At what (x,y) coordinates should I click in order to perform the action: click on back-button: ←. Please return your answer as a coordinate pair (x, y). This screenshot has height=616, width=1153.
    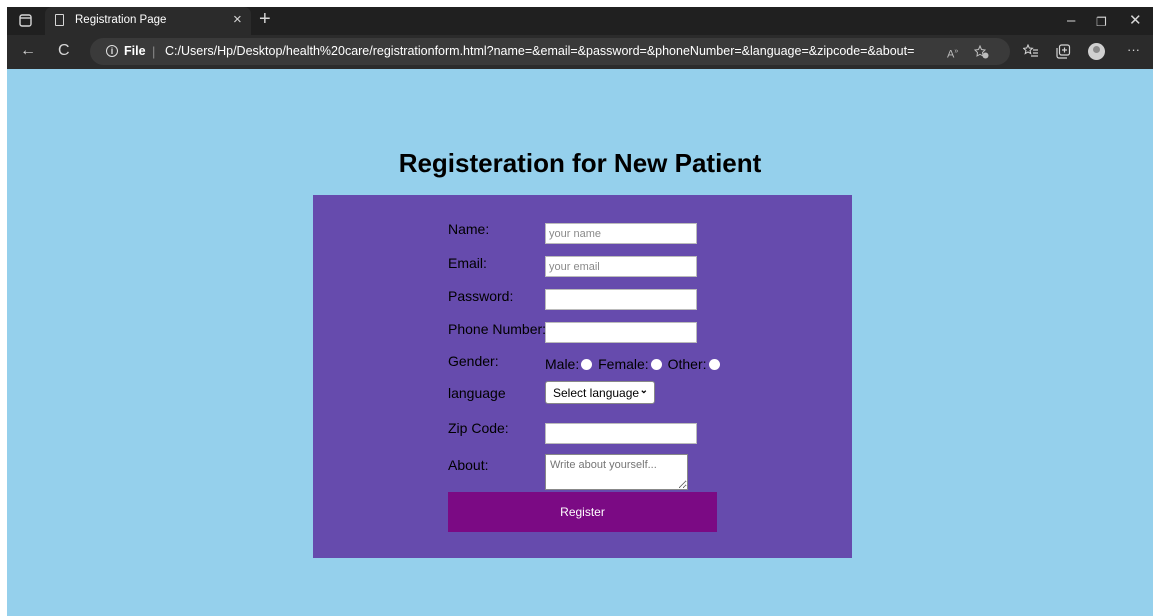
    Looking at the image, I should click on (28, 51).